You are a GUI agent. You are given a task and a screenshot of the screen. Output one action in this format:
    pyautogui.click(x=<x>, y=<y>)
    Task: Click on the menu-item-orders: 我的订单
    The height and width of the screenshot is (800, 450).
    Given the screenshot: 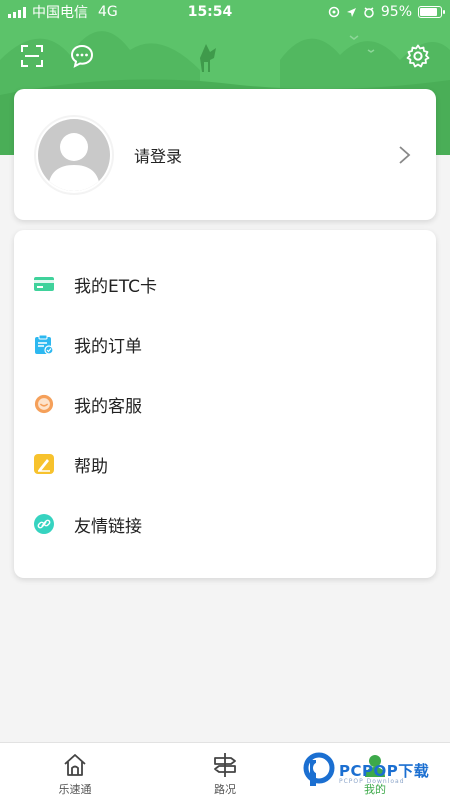 What is the action you would take?
    pyautogui.click(x=225, y=344)
    